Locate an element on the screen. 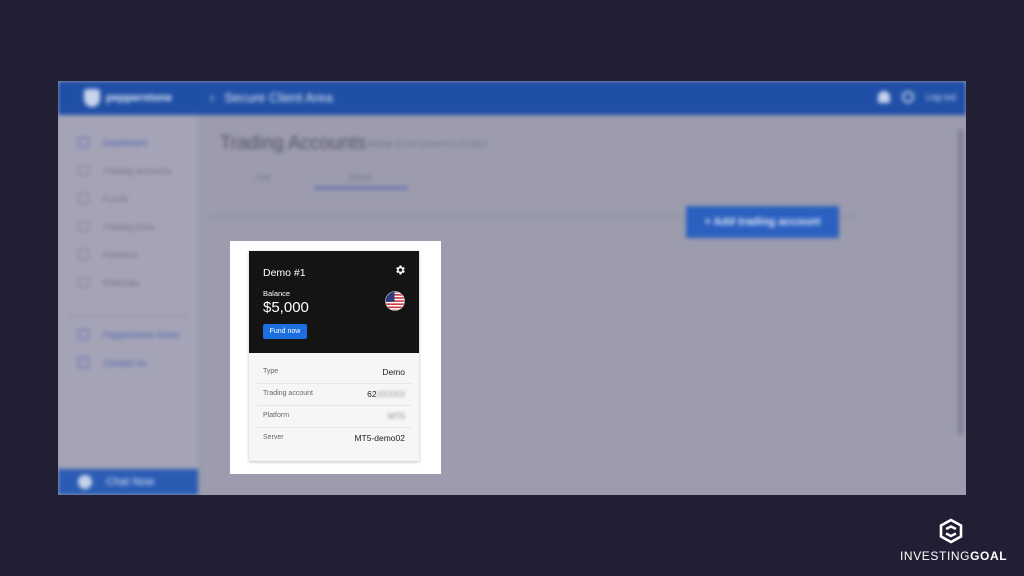  tab-demo: Demo is located at coordinates (360, 177).